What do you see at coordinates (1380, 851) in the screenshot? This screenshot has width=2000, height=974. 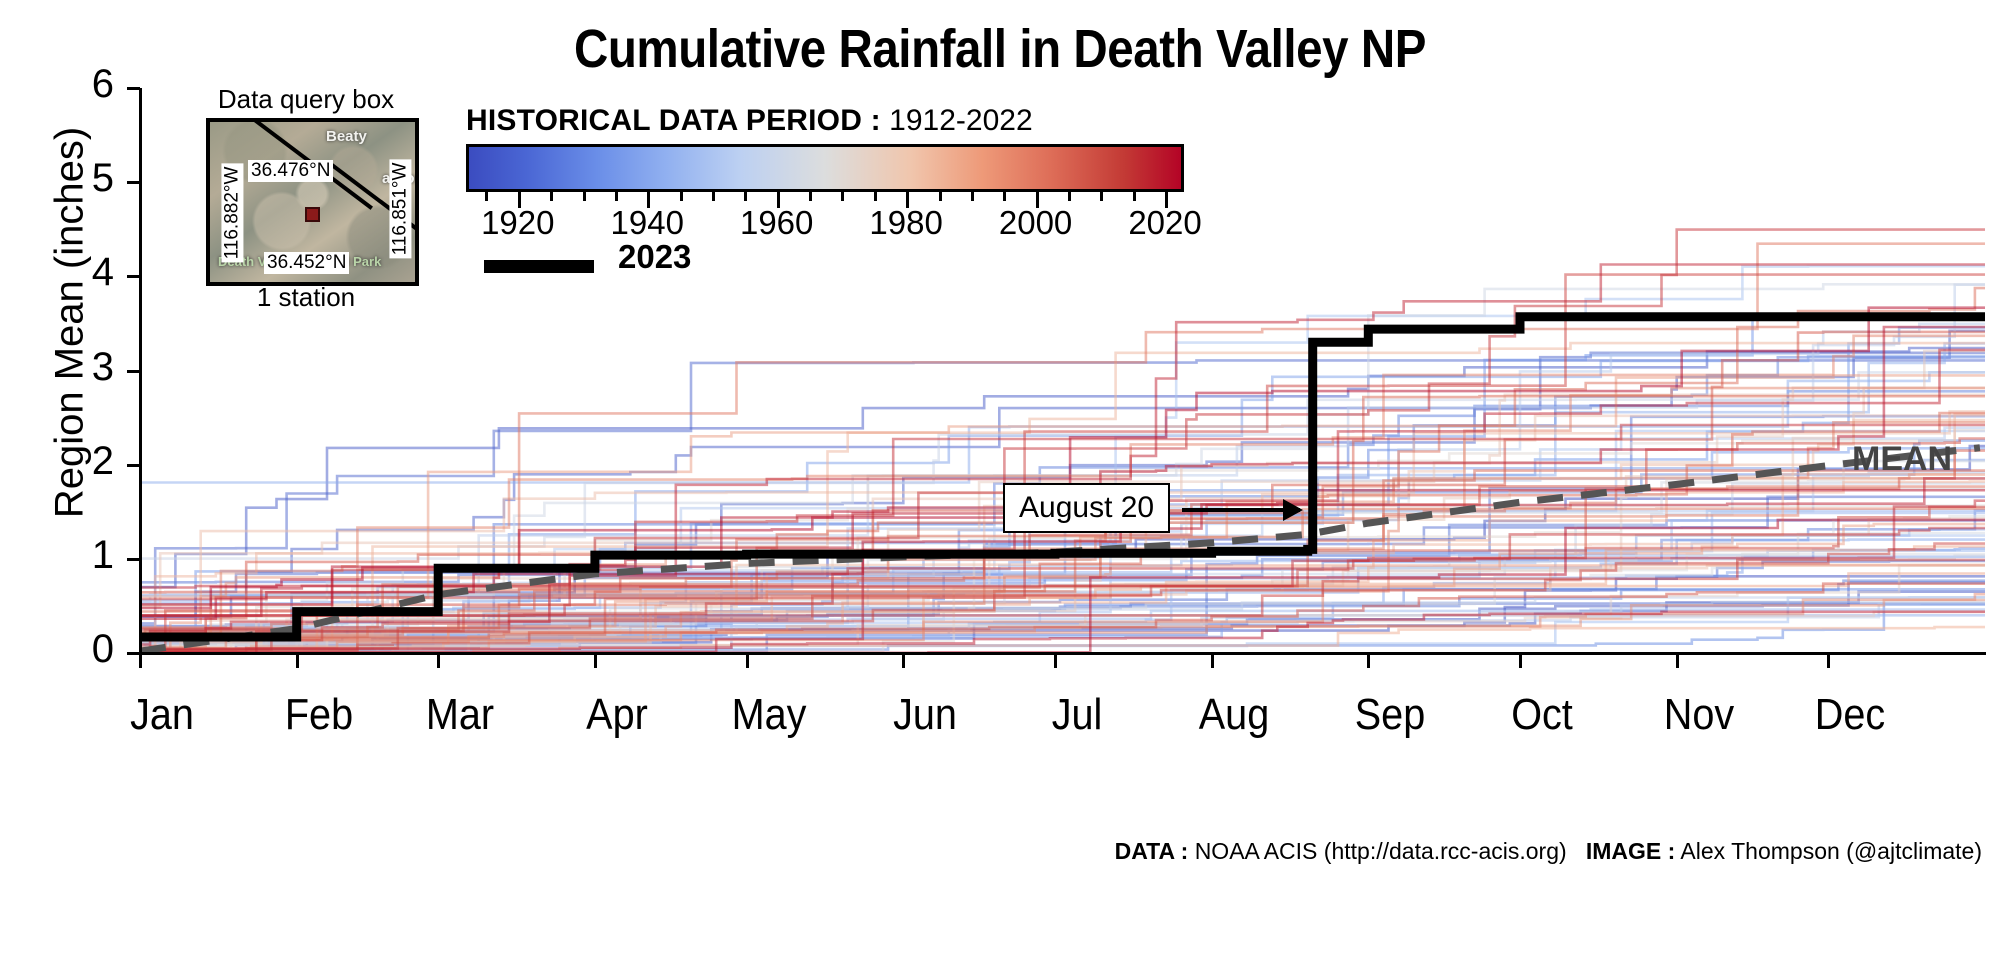 I see `attribution-data-value: NOAA ACIS (http://data.rcc-acis.org)` at bounding box center [1380, 851].